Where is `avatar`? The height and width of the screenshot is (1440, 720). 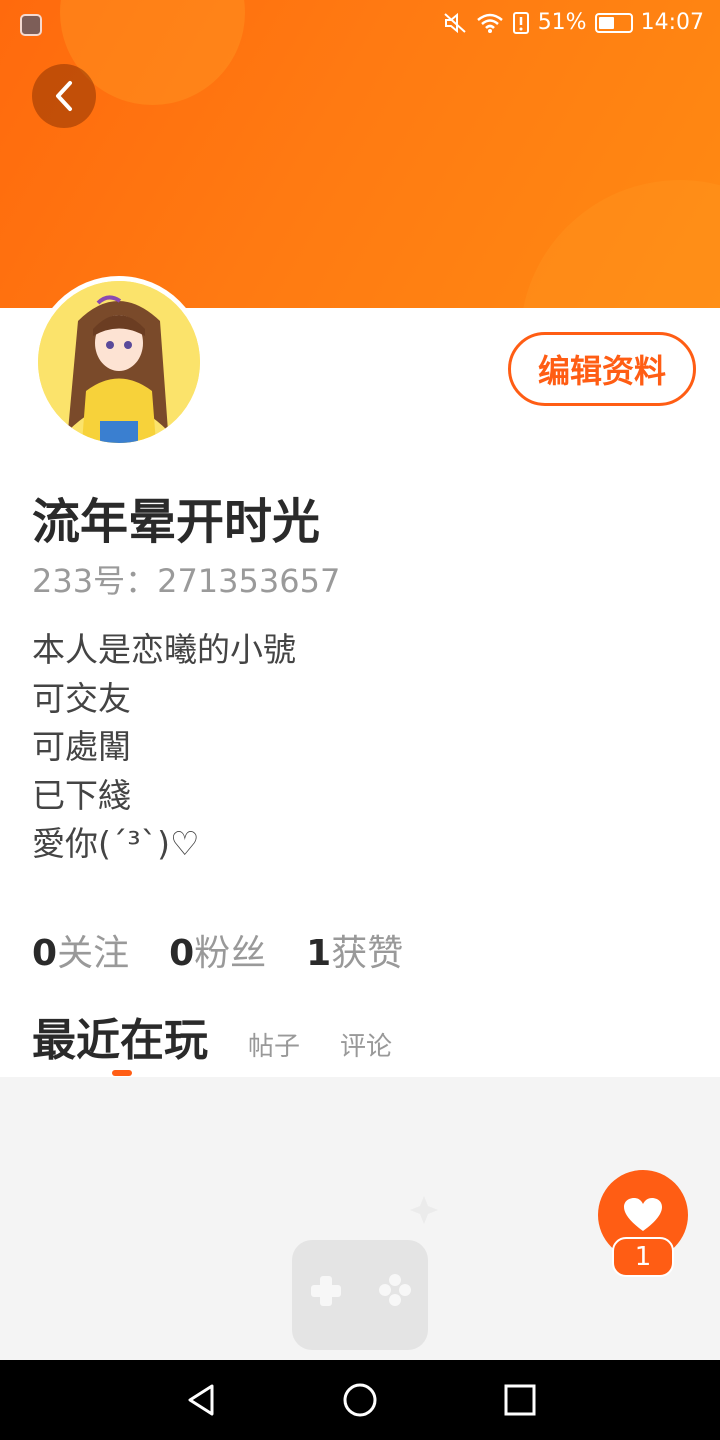
avatar is located at coordinates (119, 362).